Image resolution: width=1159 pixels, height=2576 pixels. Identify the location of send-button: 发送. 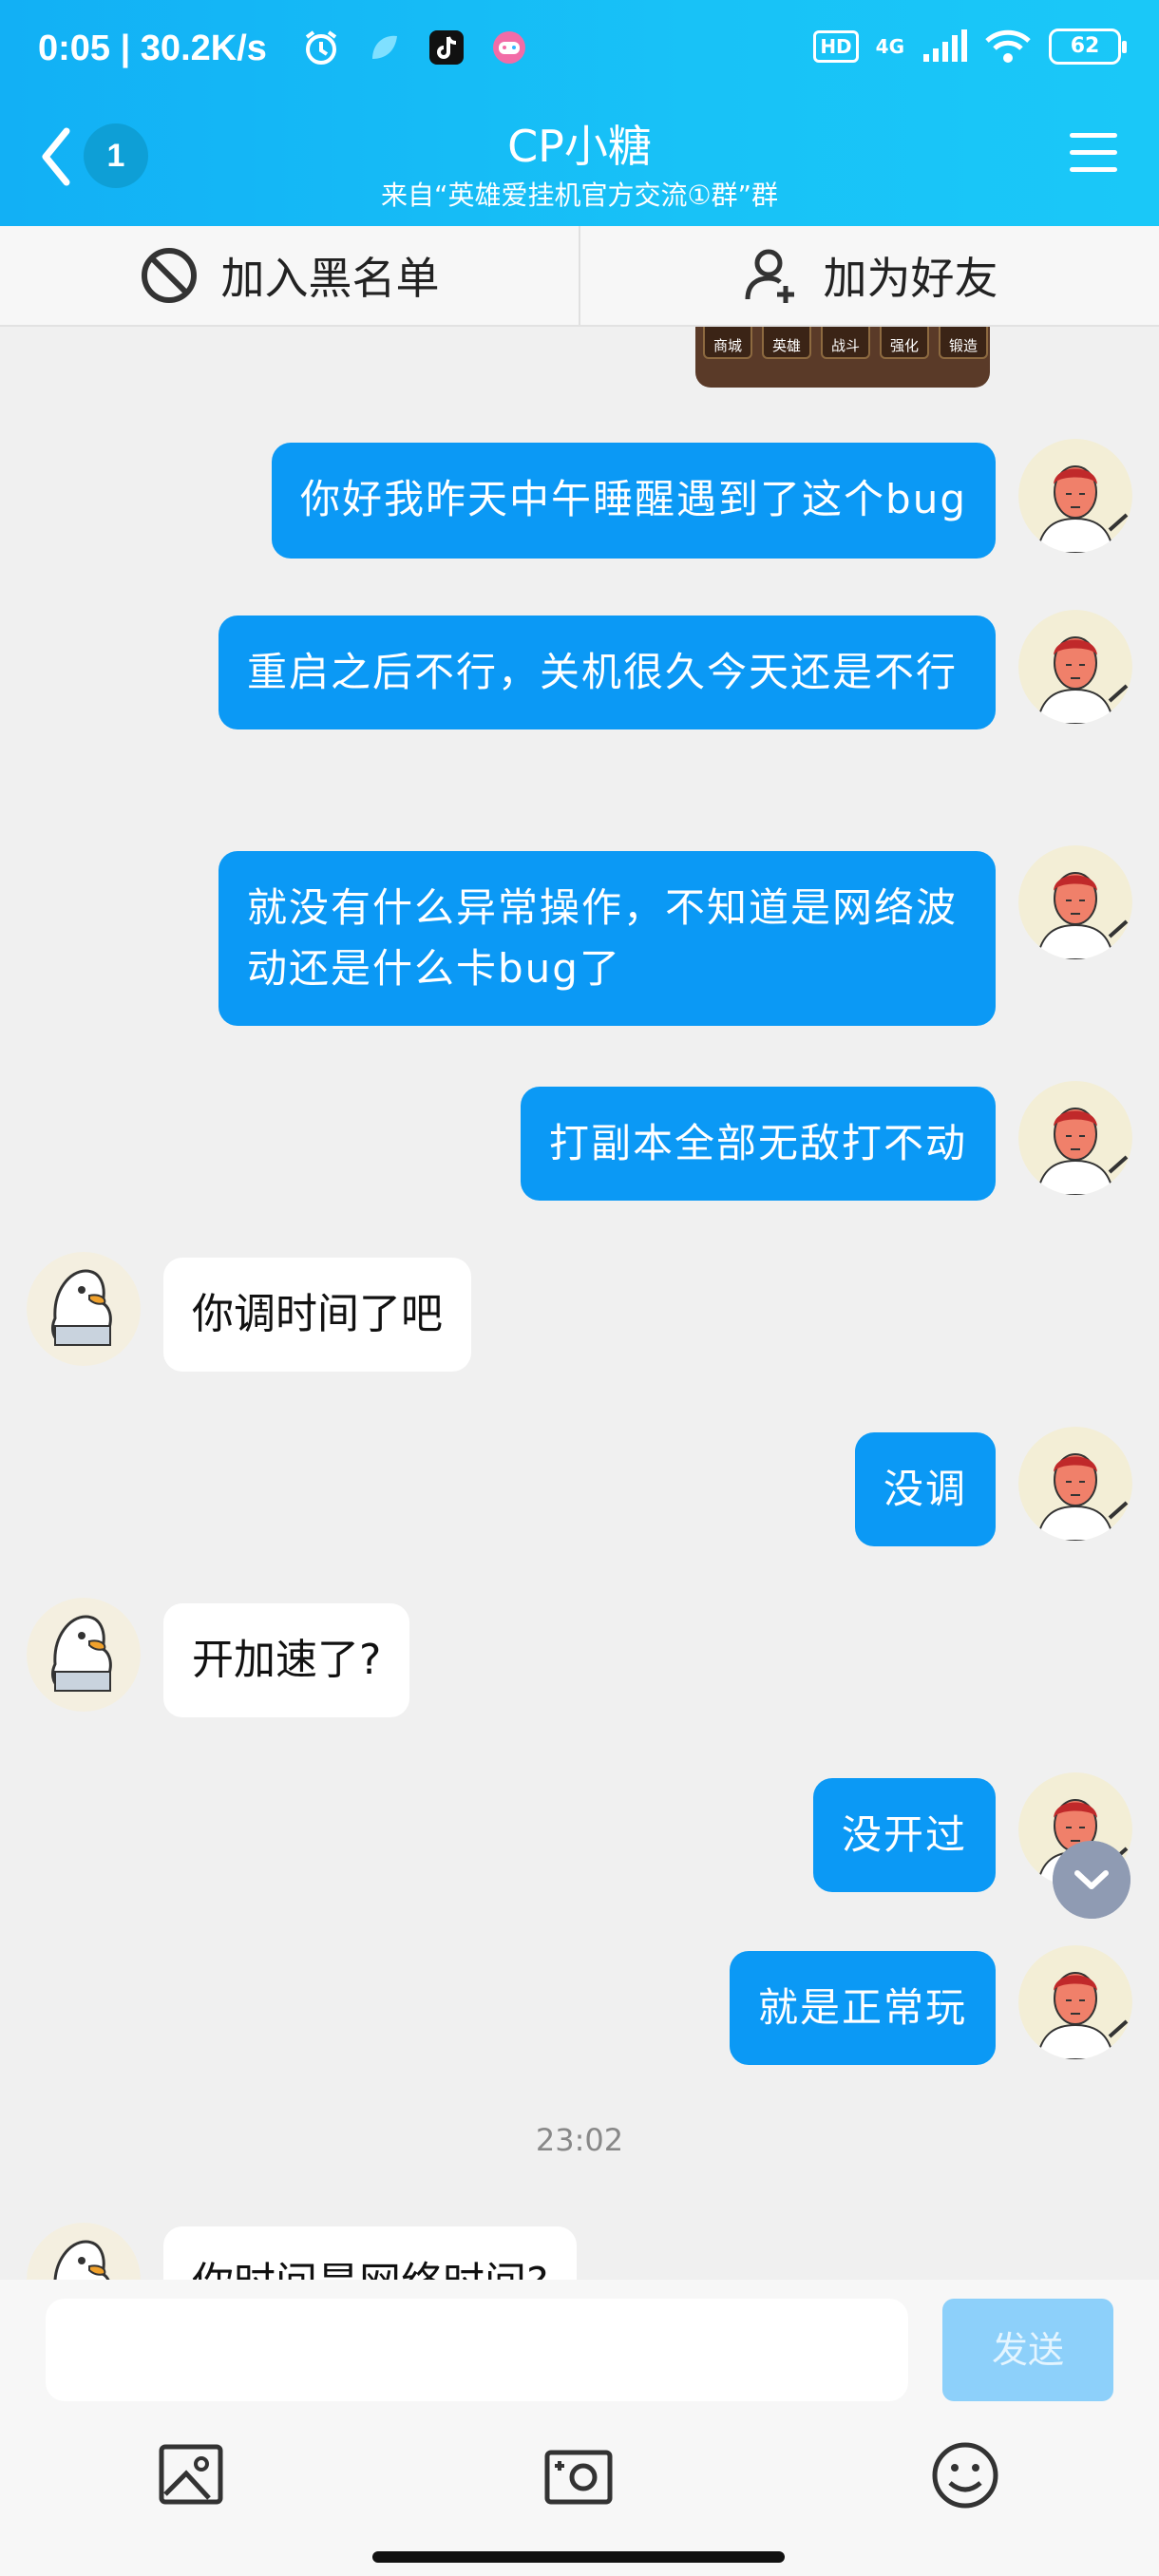
(1027, 2350).